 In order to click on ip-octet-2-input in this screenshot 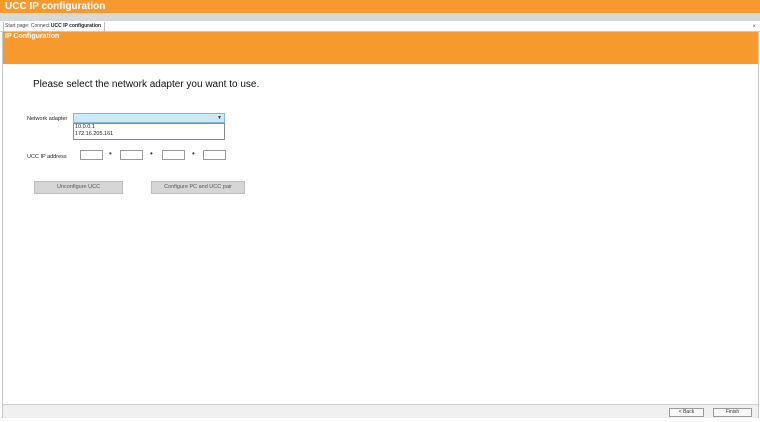, I will do `click(131, 155)`.